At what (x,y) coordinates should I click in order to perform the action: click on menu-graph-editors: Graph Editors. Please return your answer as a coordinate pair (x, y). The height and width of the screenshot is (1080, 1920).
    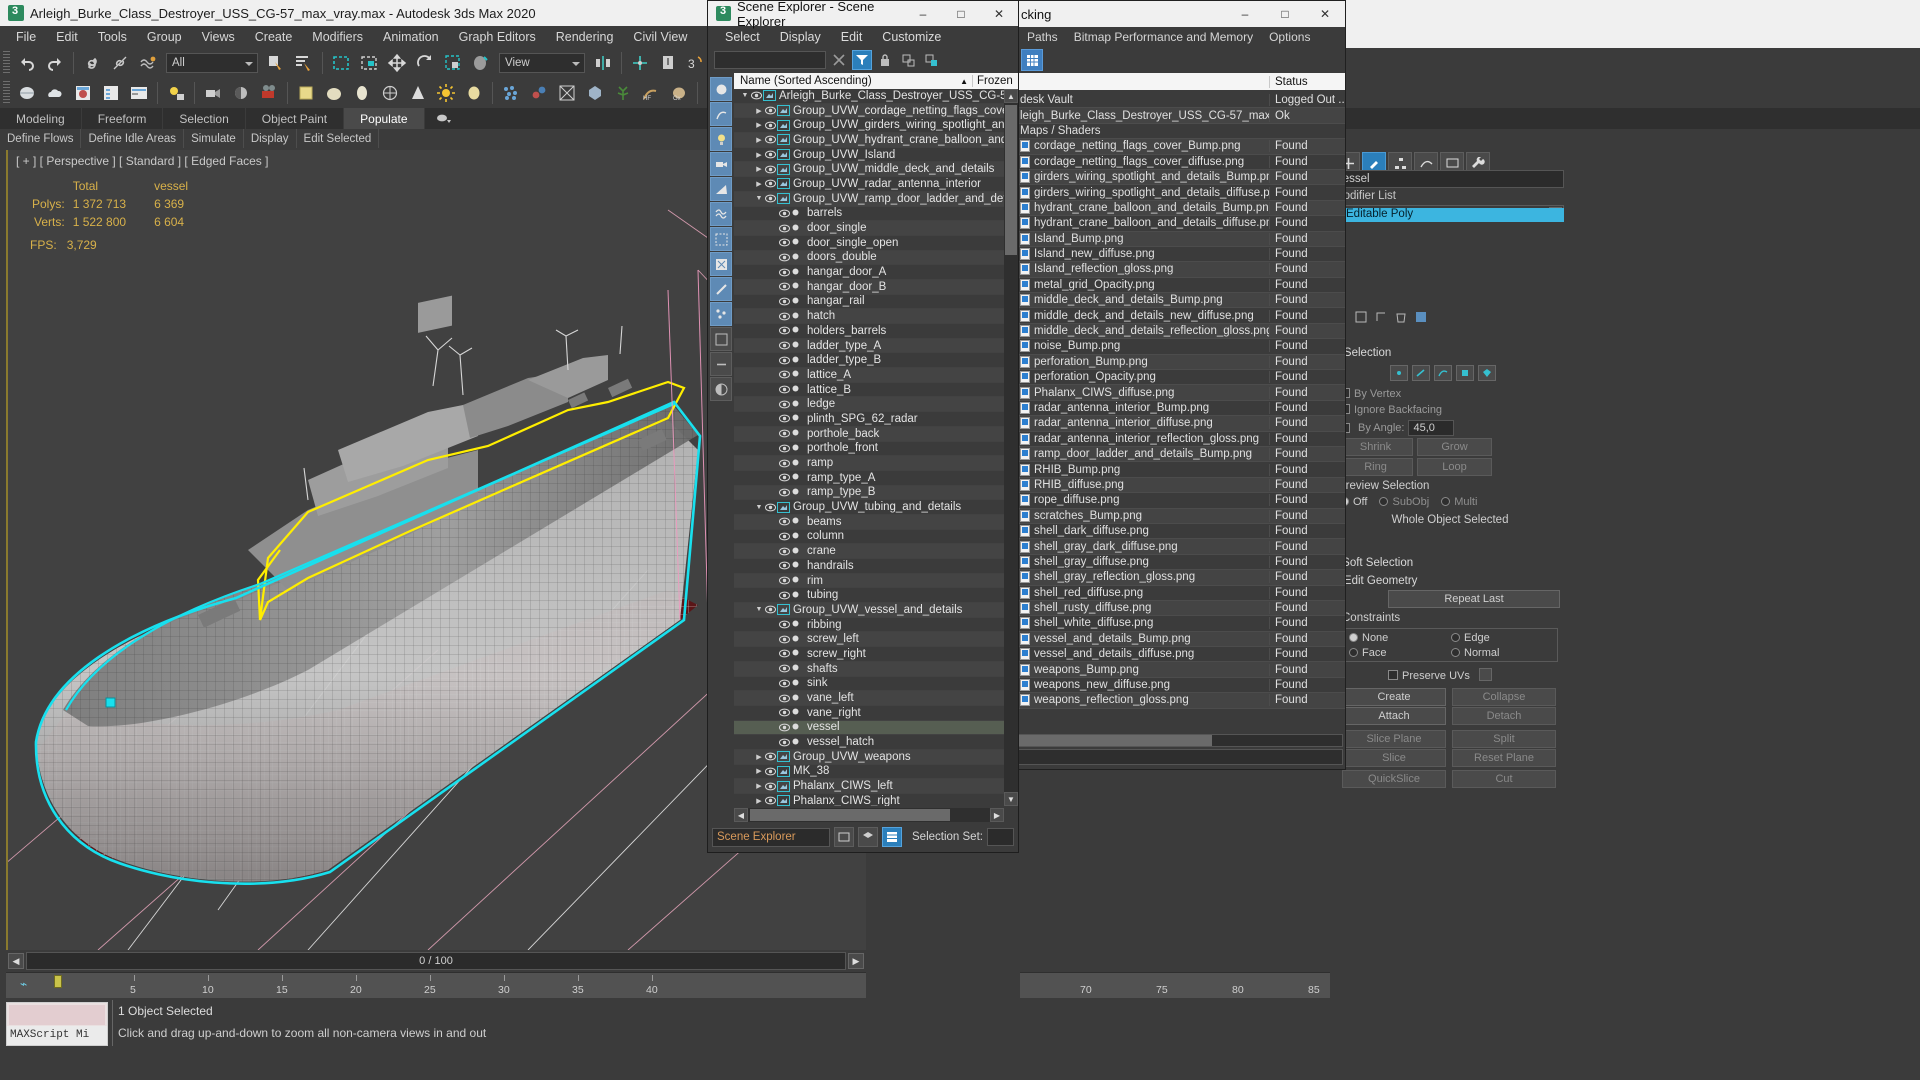
    Looking at the image, I should click on (497, 37).